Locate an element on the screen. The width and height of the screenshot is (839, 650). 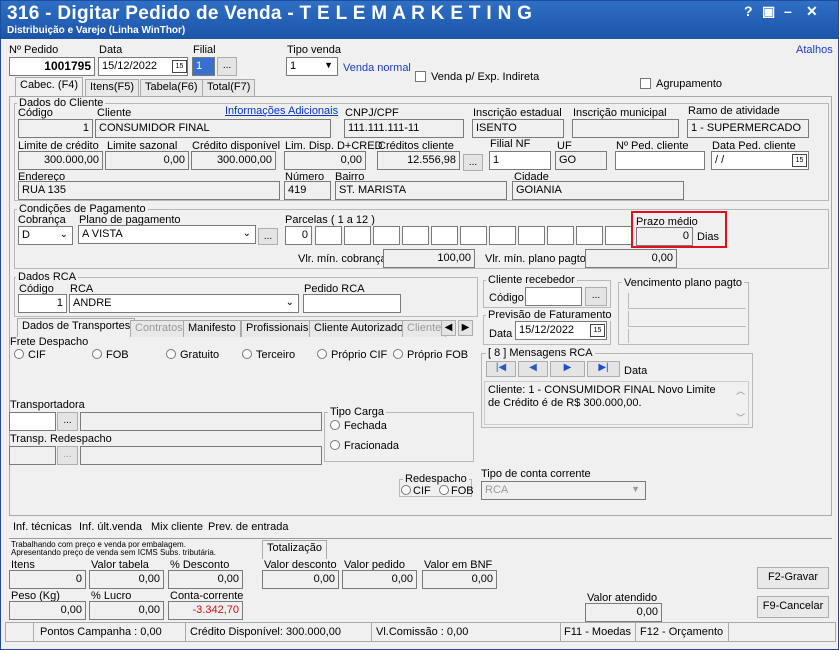
chevron-down-icon: ▼ is located at coordinates (635, 489).